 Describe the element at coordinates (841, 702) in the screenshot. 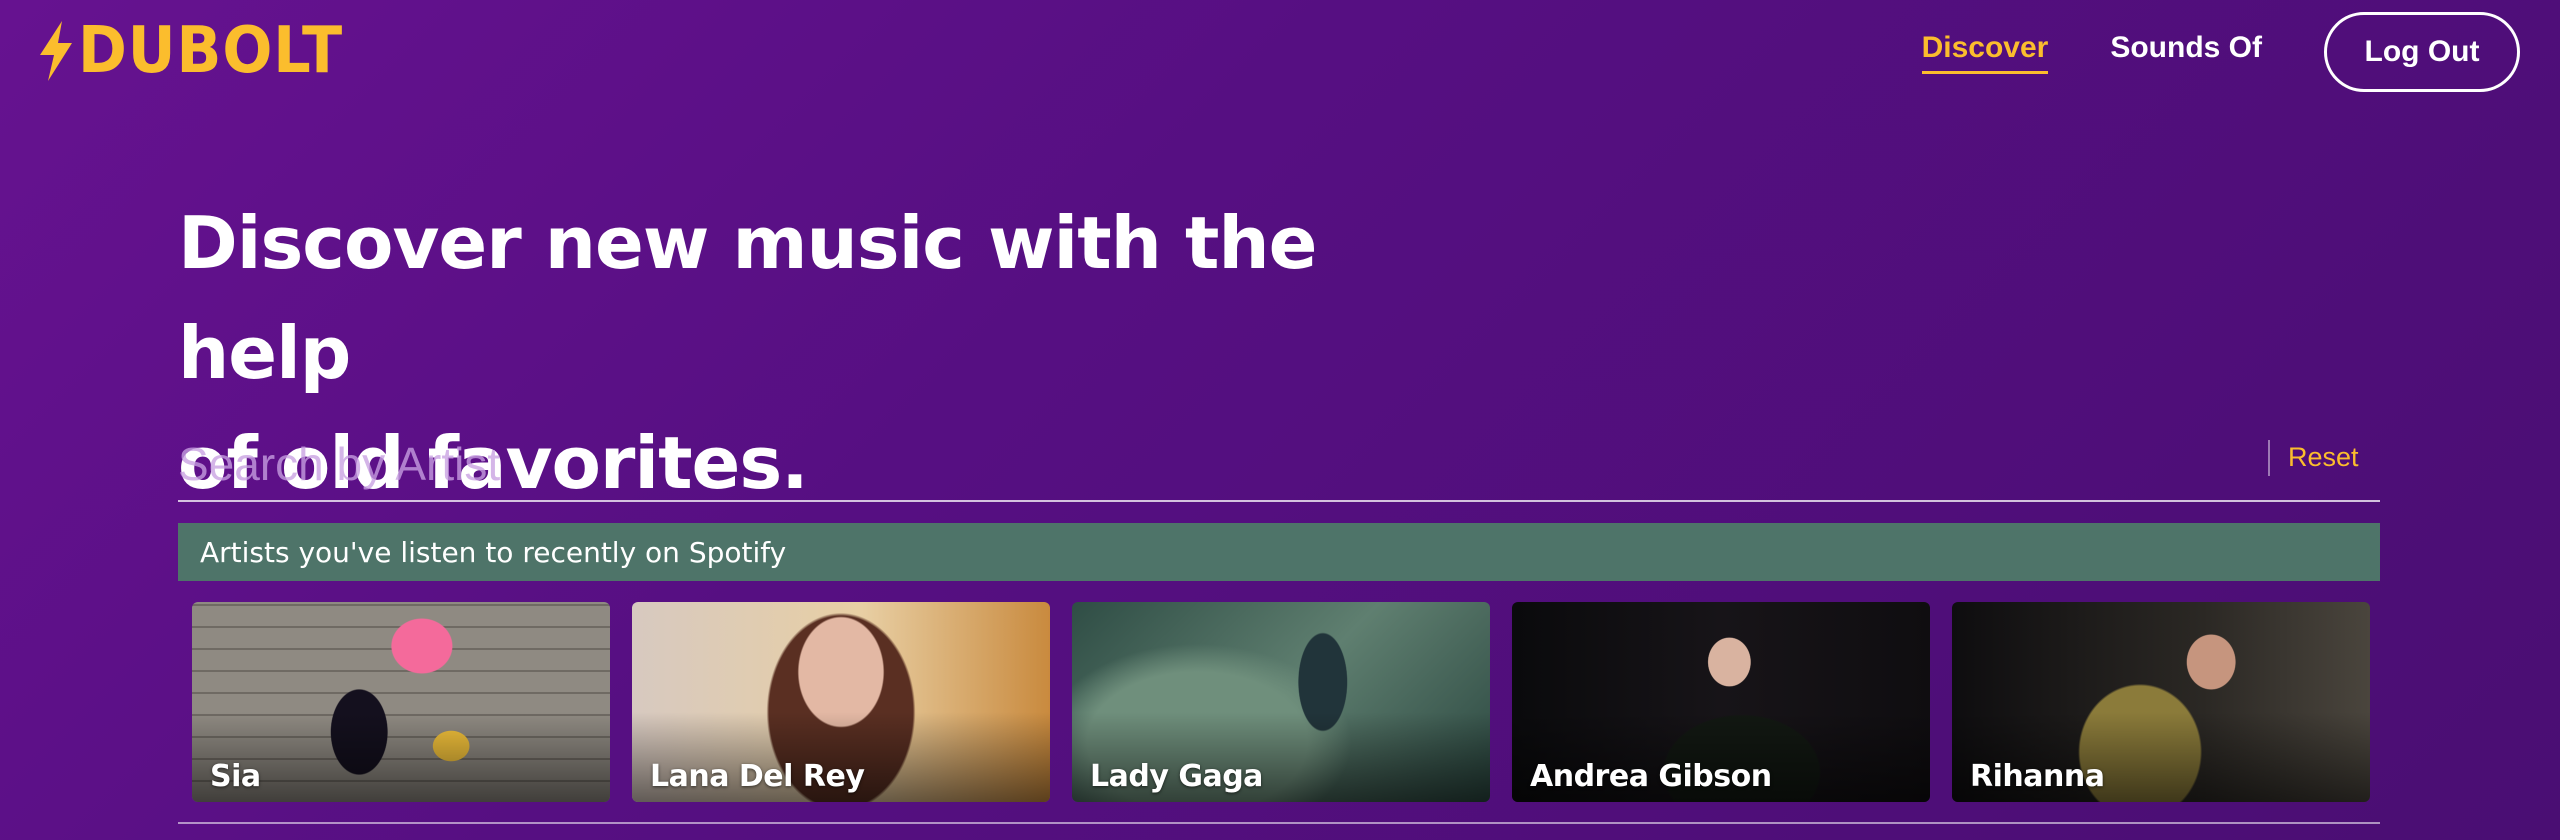

I see `artist-card-lana-del-rey: Lana Del Rey` at that location.